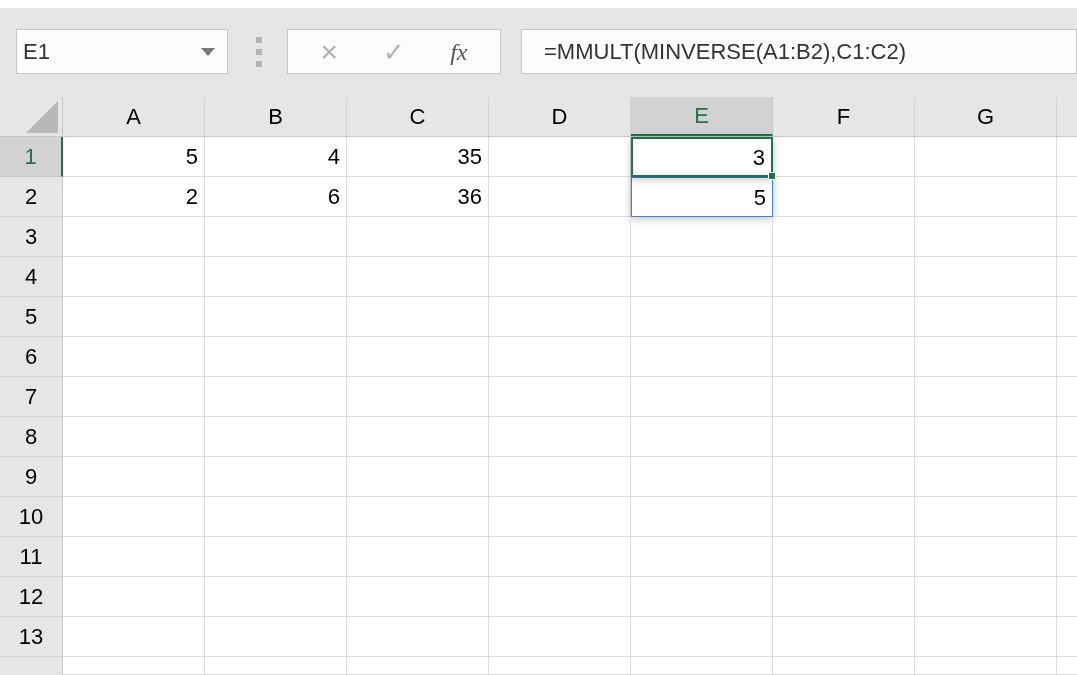 The width and height of the screenshot is (1077, 675). I want to click on row-header: 9, so click(31, 477).